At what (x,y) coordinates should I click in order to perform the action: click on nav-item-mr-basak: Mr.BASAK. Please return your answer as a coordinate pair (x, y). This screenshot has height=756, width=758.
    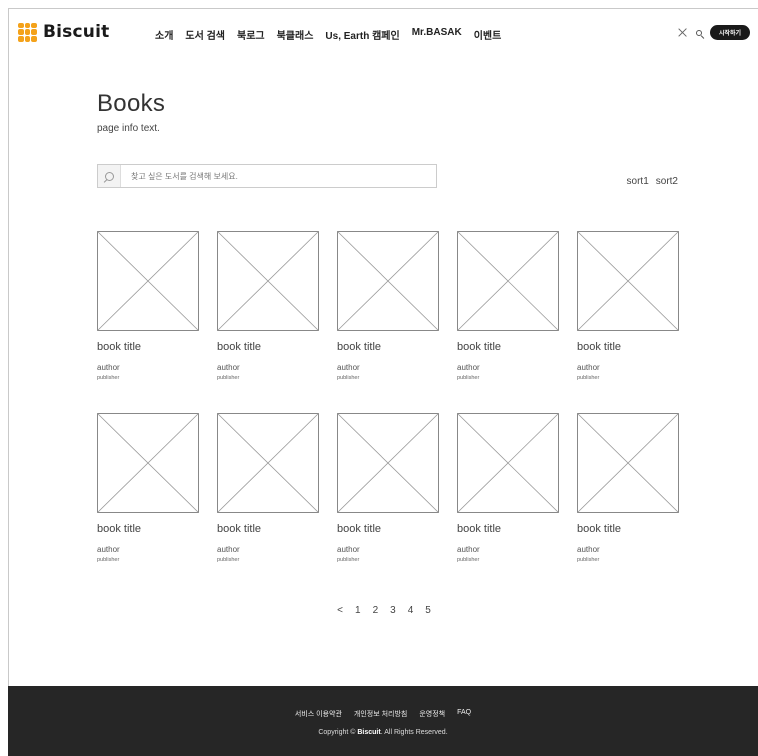
    Looking at the image, I should click on (437, 34).